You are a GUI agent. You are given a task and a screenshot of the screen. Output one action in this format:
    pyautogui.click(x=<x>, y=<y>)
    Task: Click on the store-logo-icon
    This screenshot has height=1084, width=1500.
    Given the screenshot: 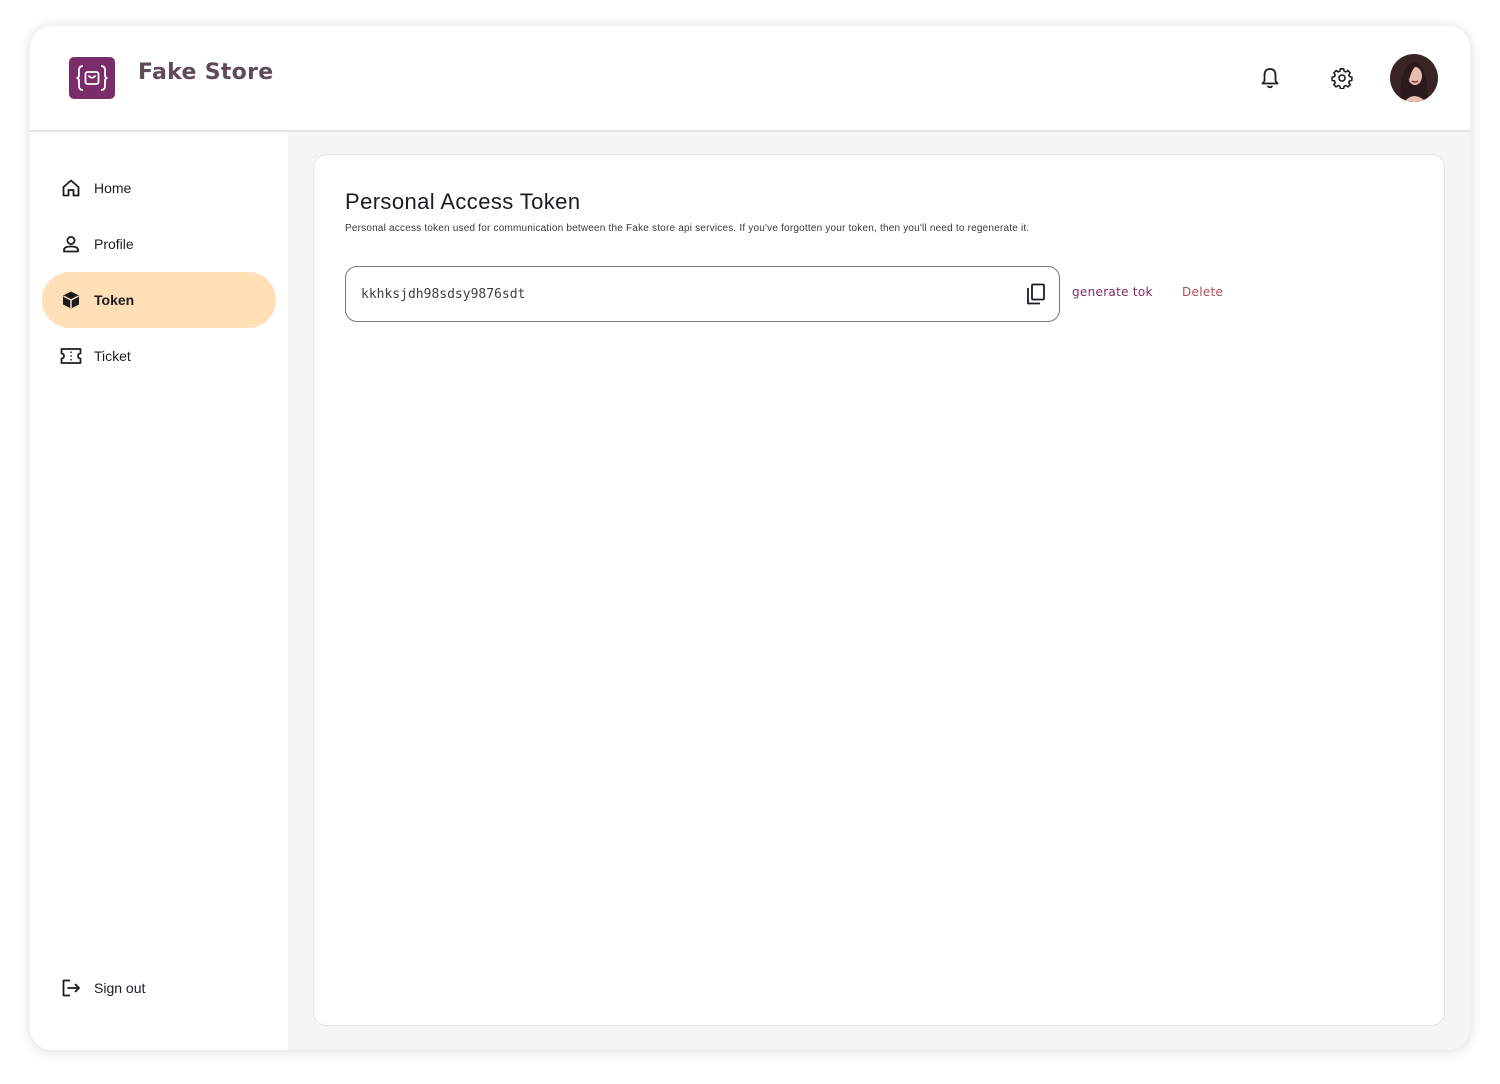 What is the action you would take?
    pyautogui.click(x=92, y=78)
    